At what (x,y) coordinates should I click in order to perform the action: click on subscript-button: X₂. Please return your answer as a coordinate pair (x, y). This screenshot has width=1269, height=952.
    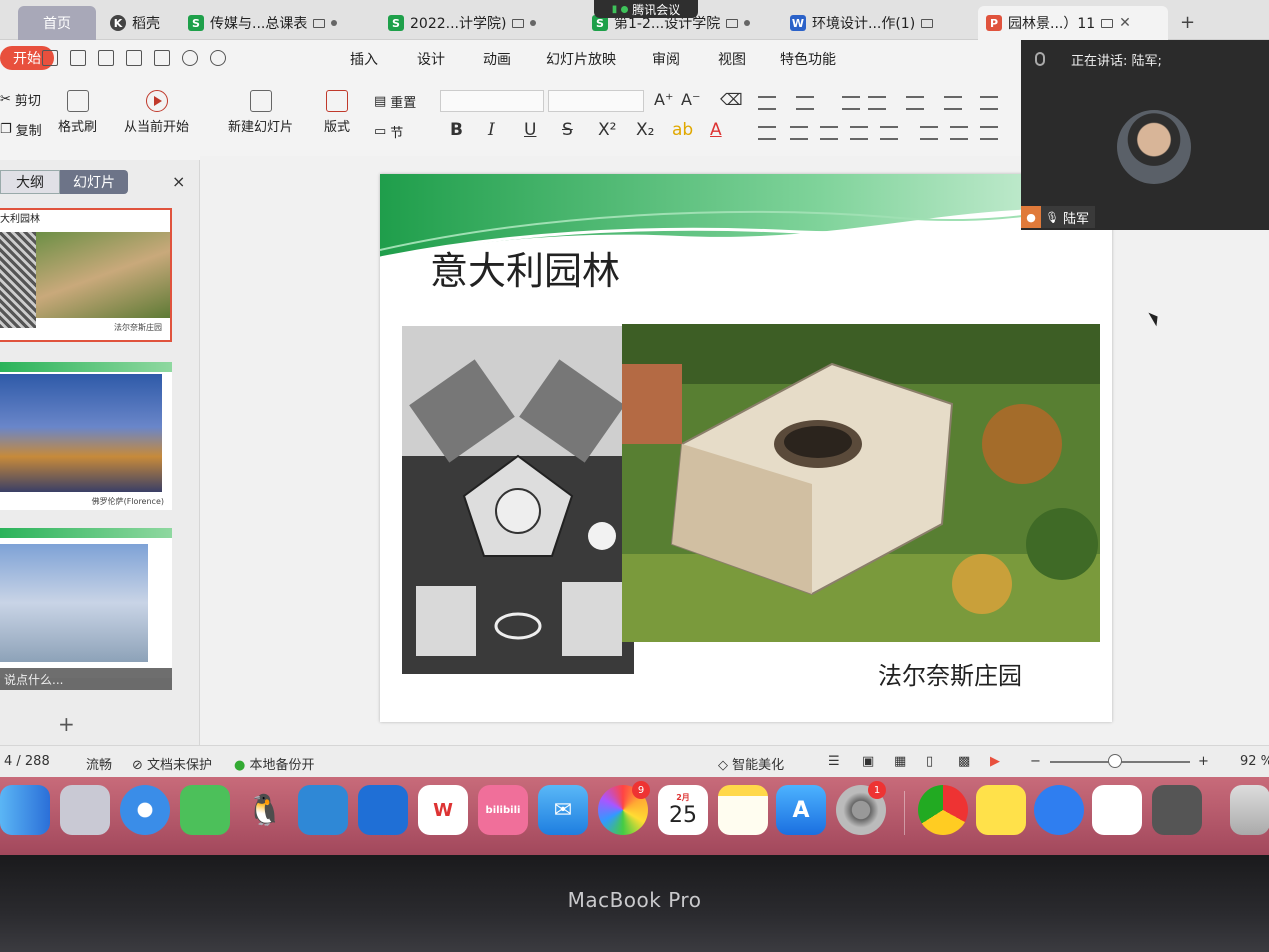
    Looking at the image, I should click on (645, 130).